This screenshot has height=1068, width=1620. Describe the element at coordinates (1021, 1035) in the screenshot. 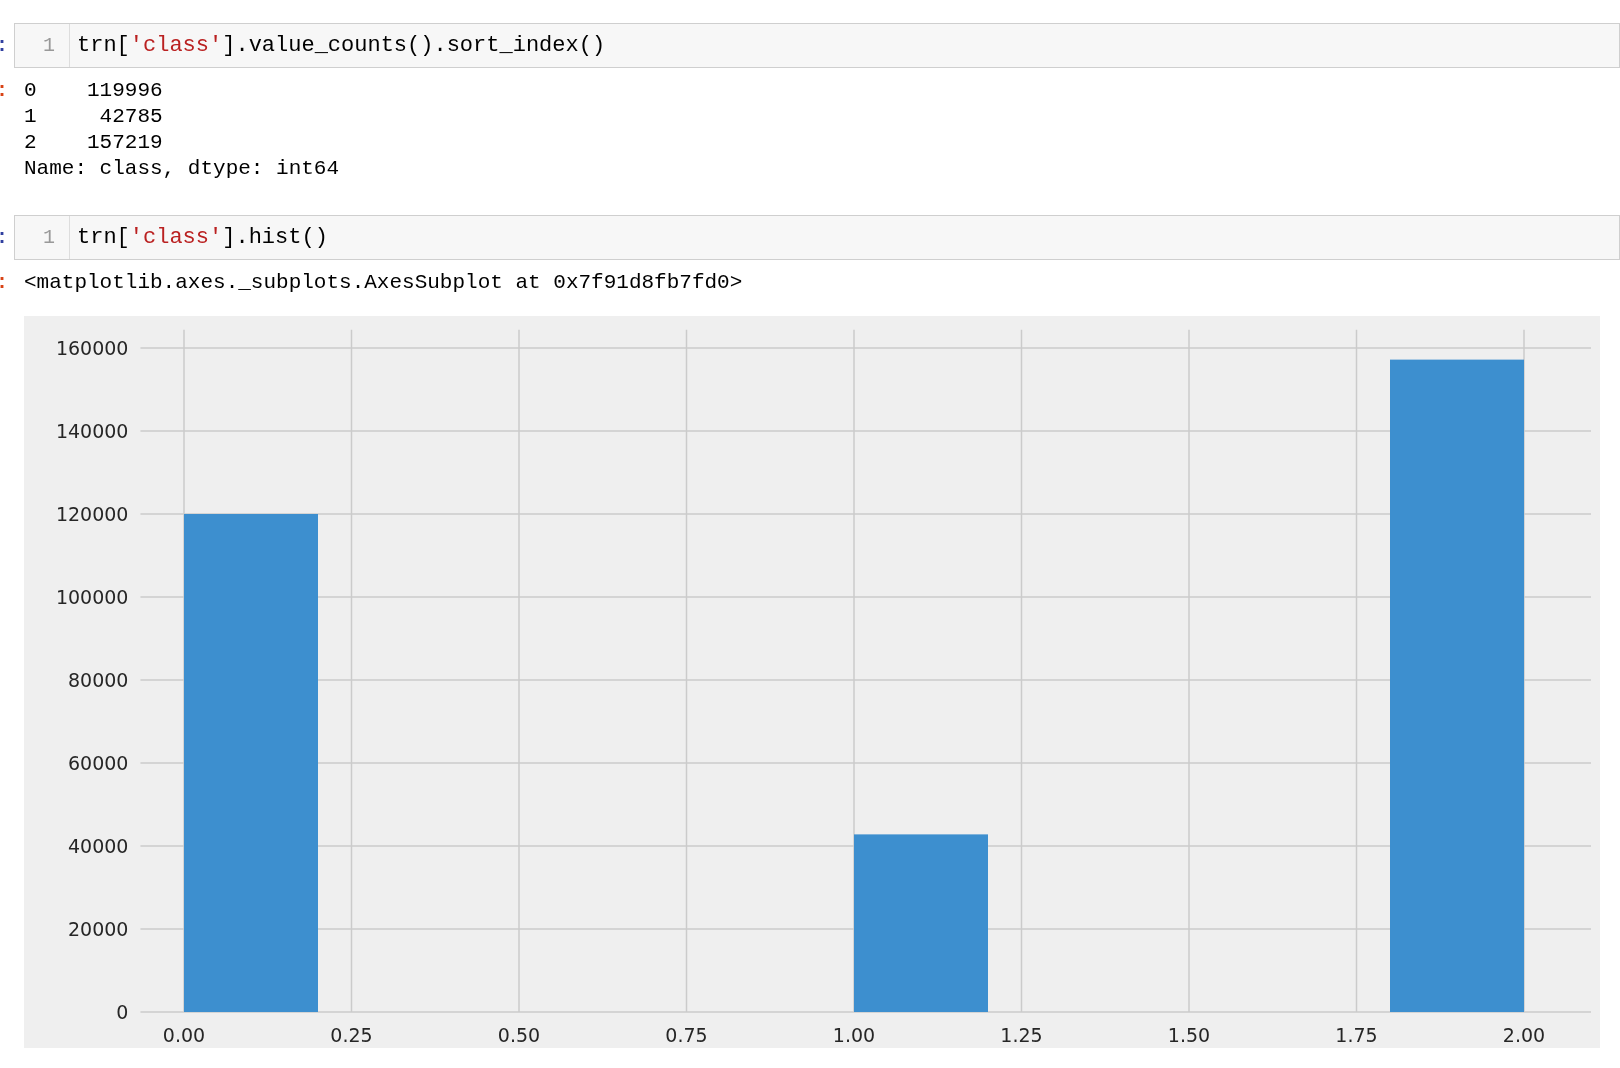

I see `axis-tick-label: 1.25` at that location.